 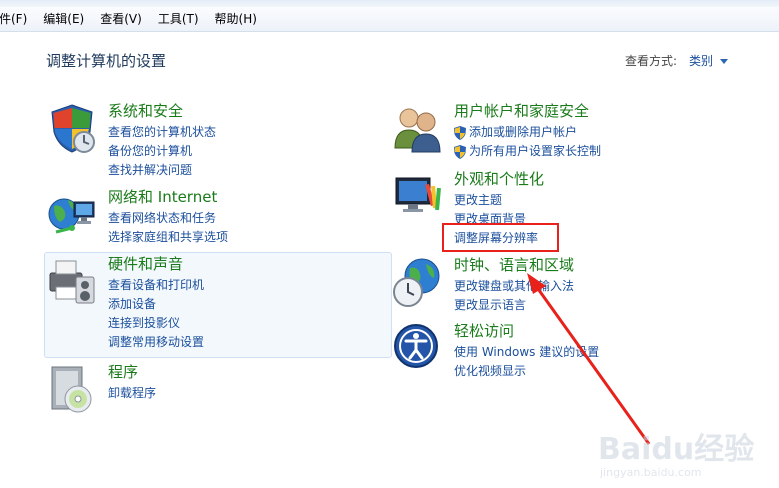 I want to click on link-mobility-settings: 调整常用移动设置, so click(x=156, y=342).